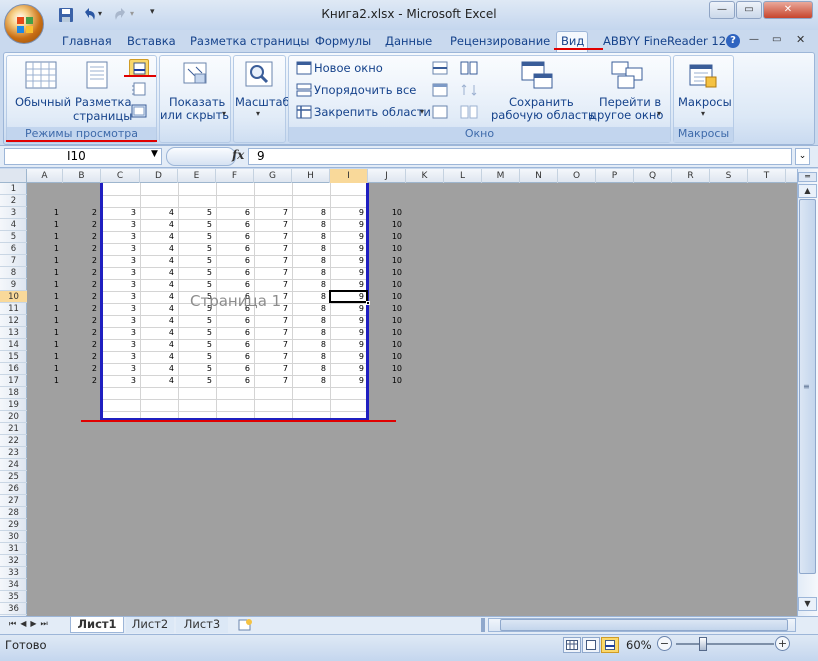 The height and width of the screenshot is (661, 818). Describe the element at coordinates (164, 333) in the screenshot. I see `cell-D13: 4` at that location.